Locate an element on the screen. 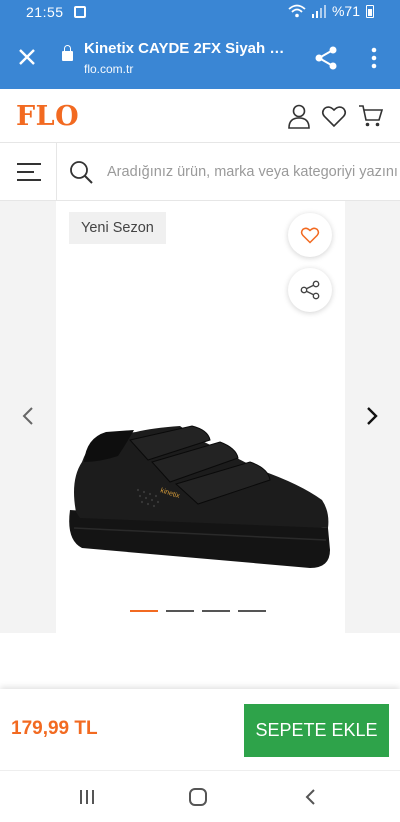 This screenshot has height=822, width=400. browser-toolbar: Kinetix CAYDE 2FX Siyah Ka... flo.com.tr is located at coordinates (200, 57).